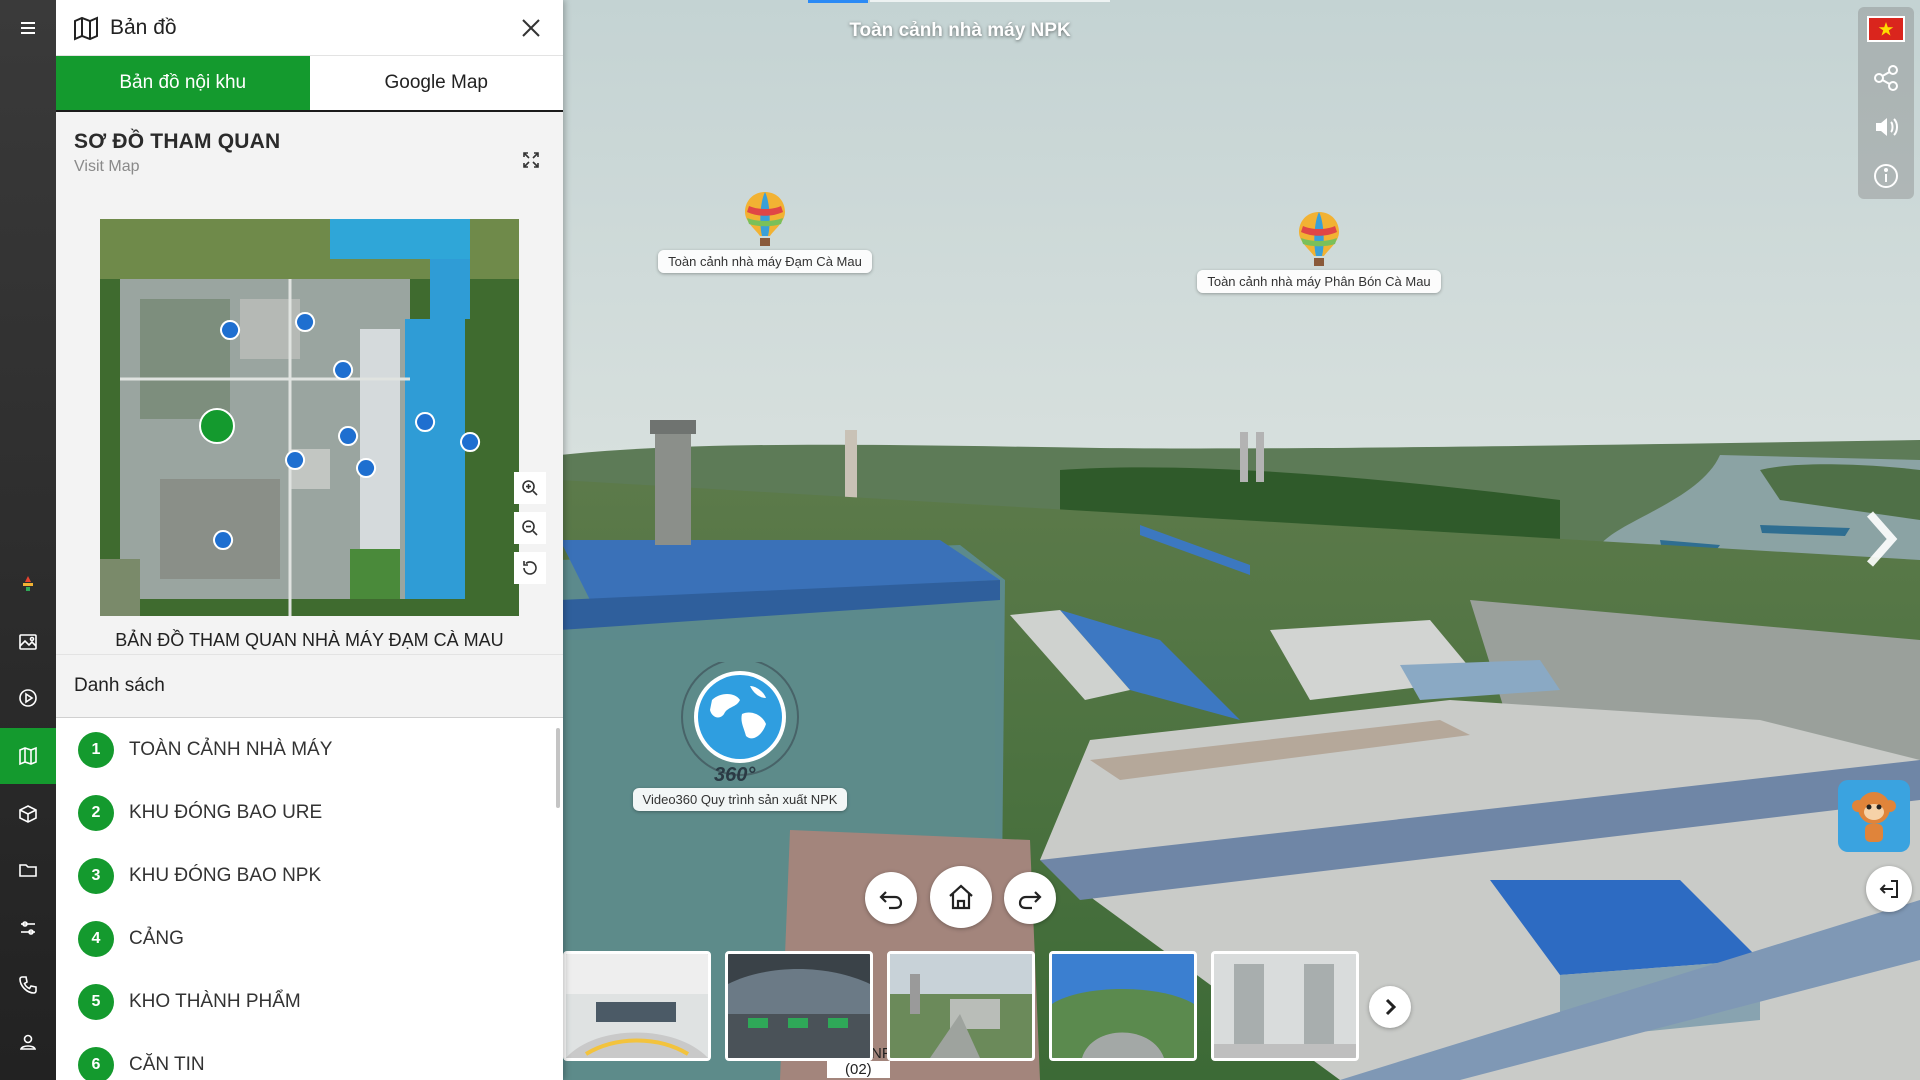 The height and width of the screenshot is (1080, 1920). What do you see at coordinates (156, 938) in the screenshot?
I see `list-item-label: CẢNG` at bounding box center [156, 938].